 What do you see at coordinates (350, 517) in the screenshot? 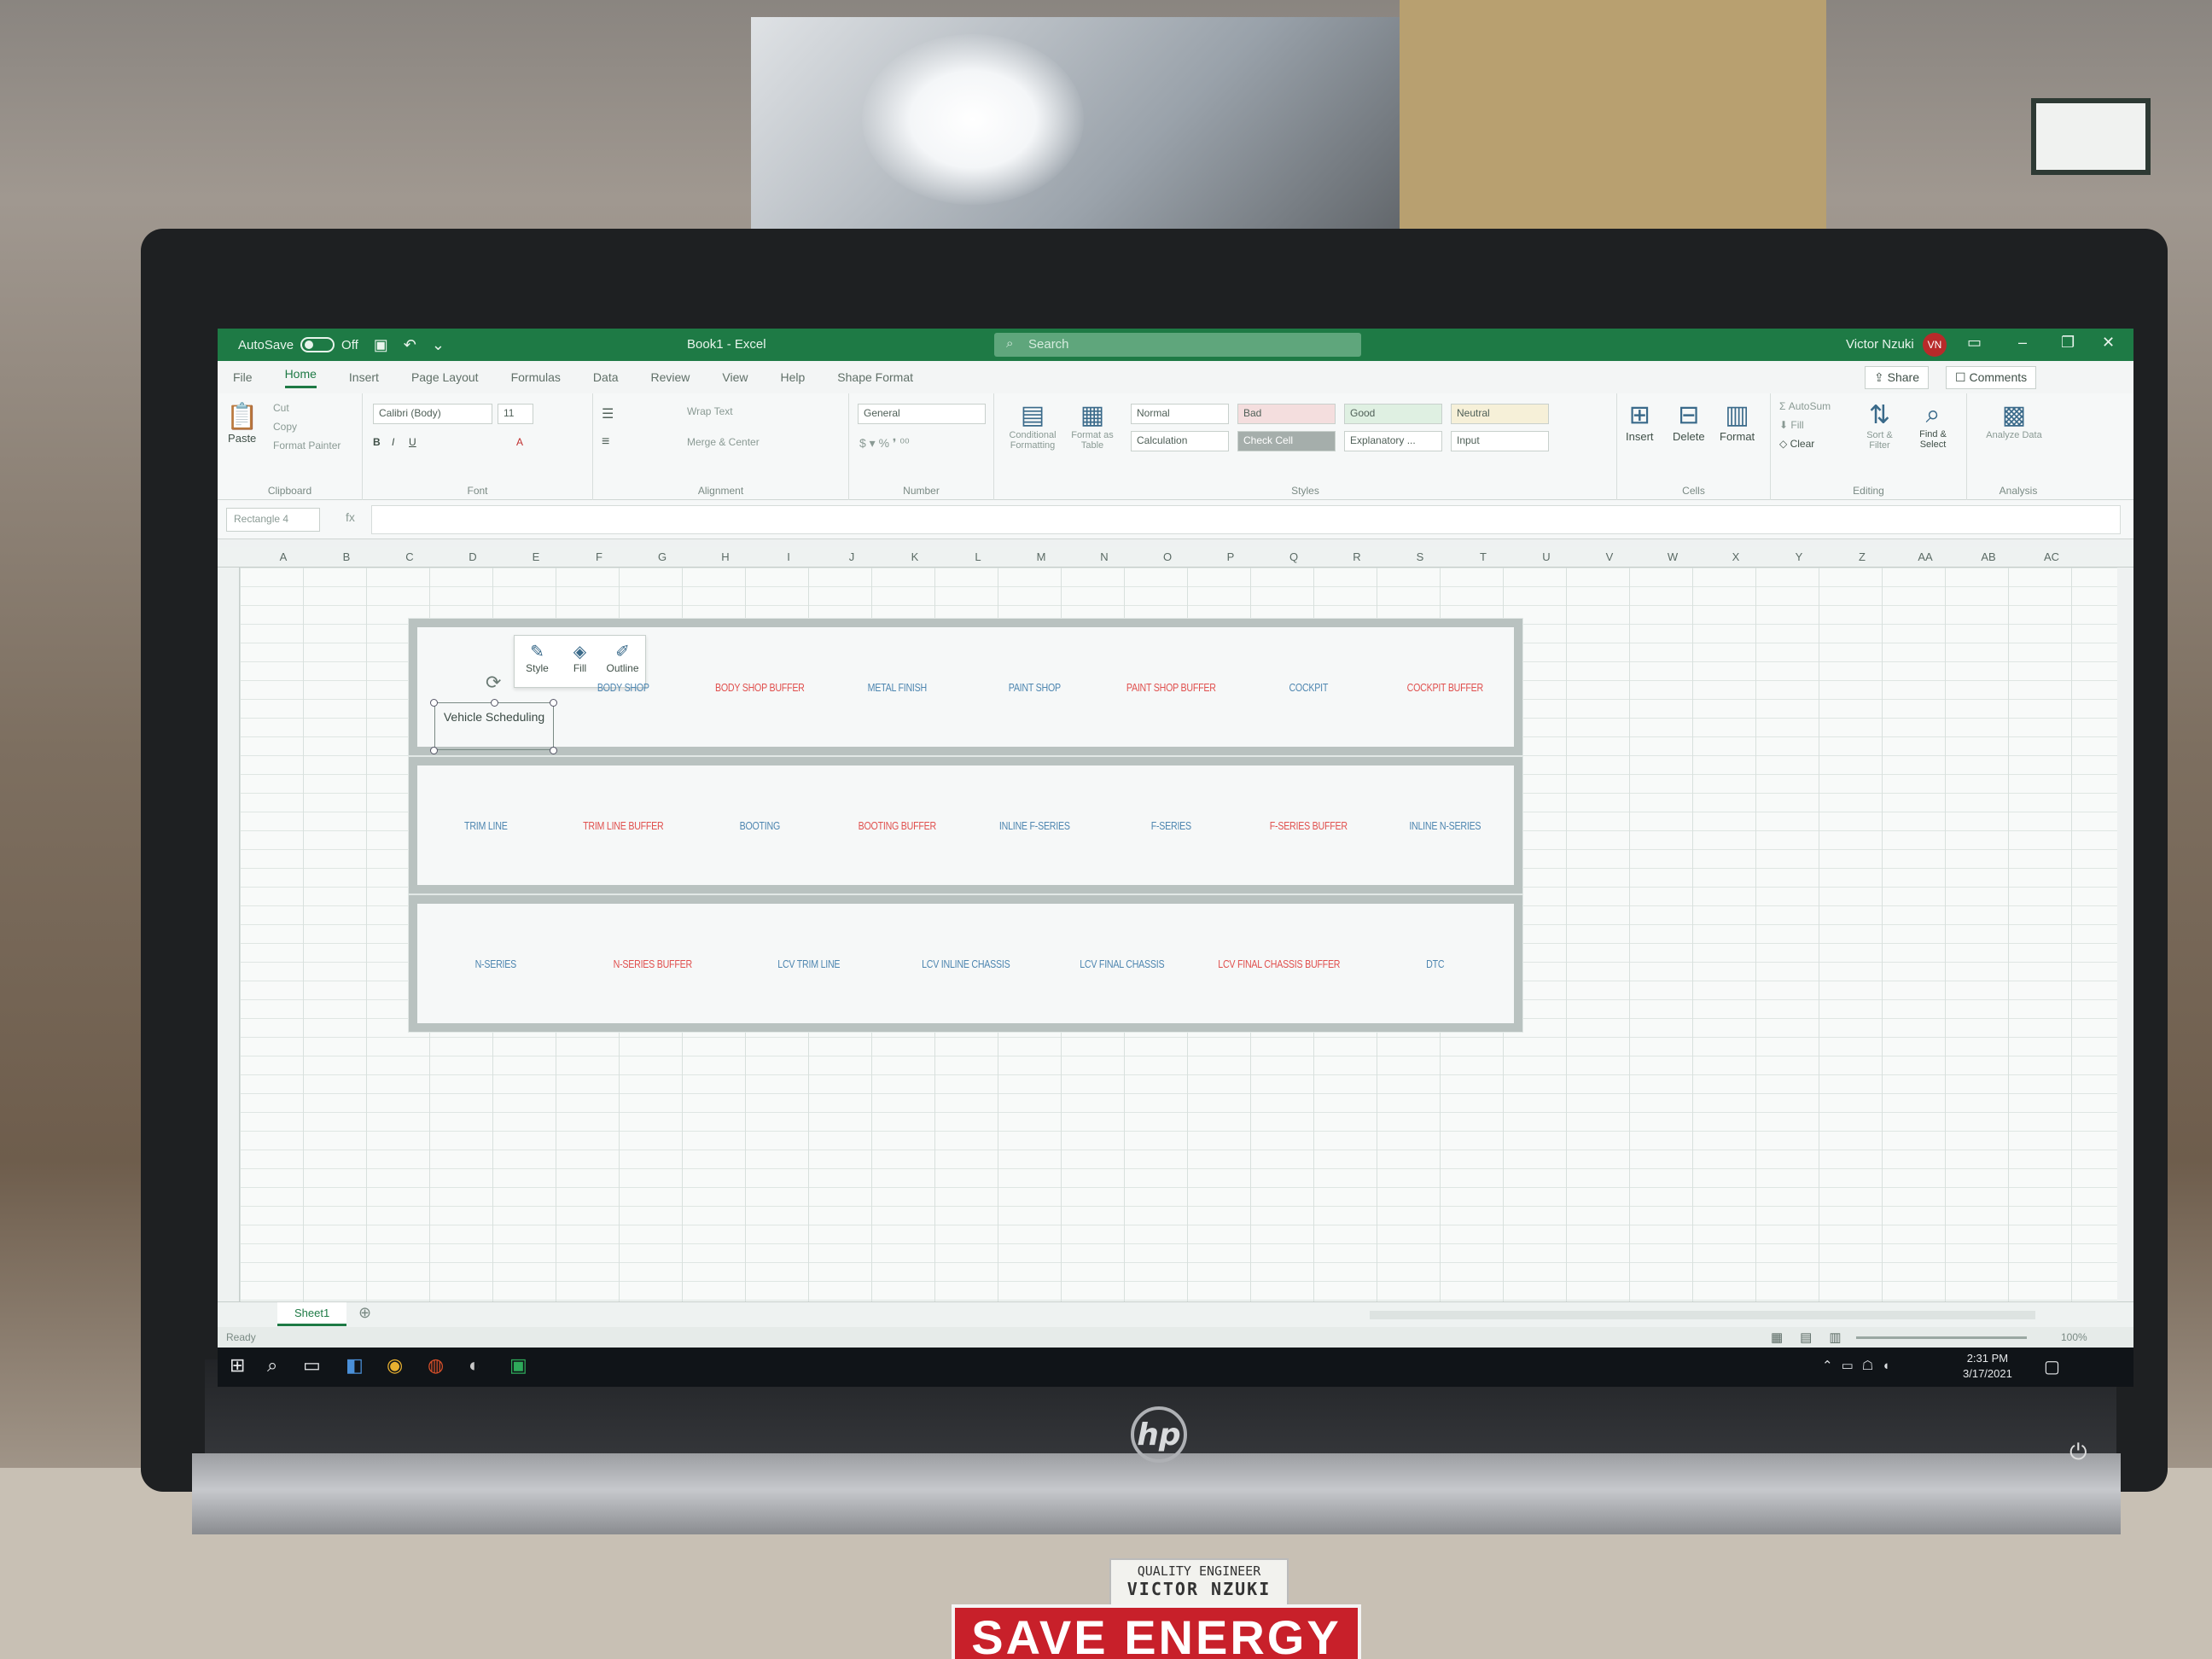
I see `fx-icon: fx` at bounding box center [350, 517].